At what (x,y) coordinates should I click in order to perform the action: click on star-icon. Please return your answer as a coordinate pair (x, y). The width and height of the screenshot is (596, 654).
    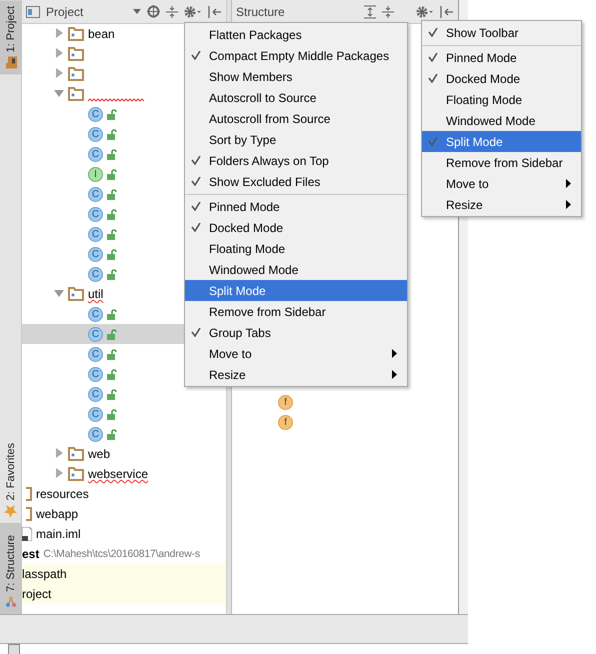
    Looking at the image, I should click on (11, 511).